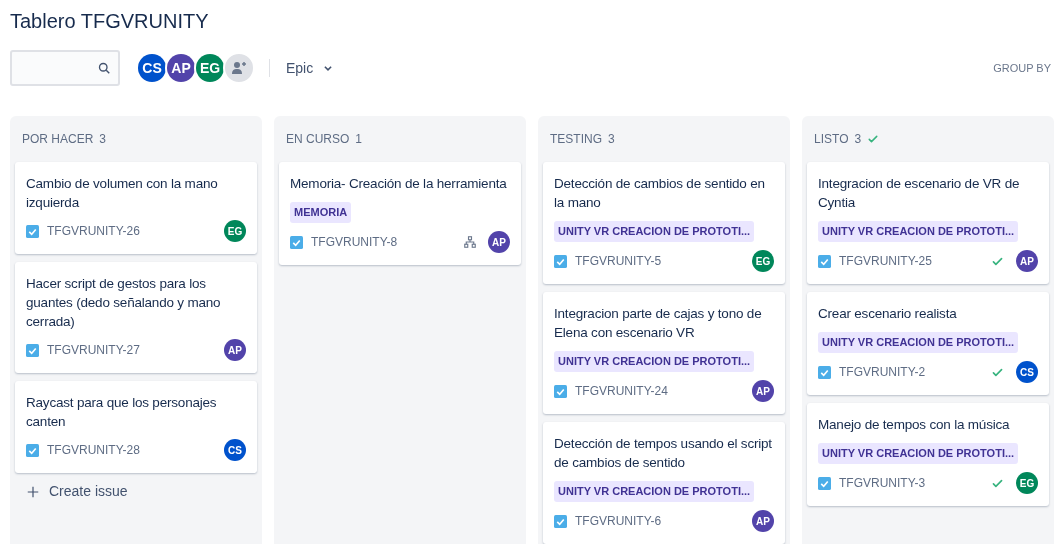 This screenshot has height=544, width=1055. What do you see at coordinates (328, 68) in the screenshot?
I see `chevron-down-icon` at bounding box center [328, 68].